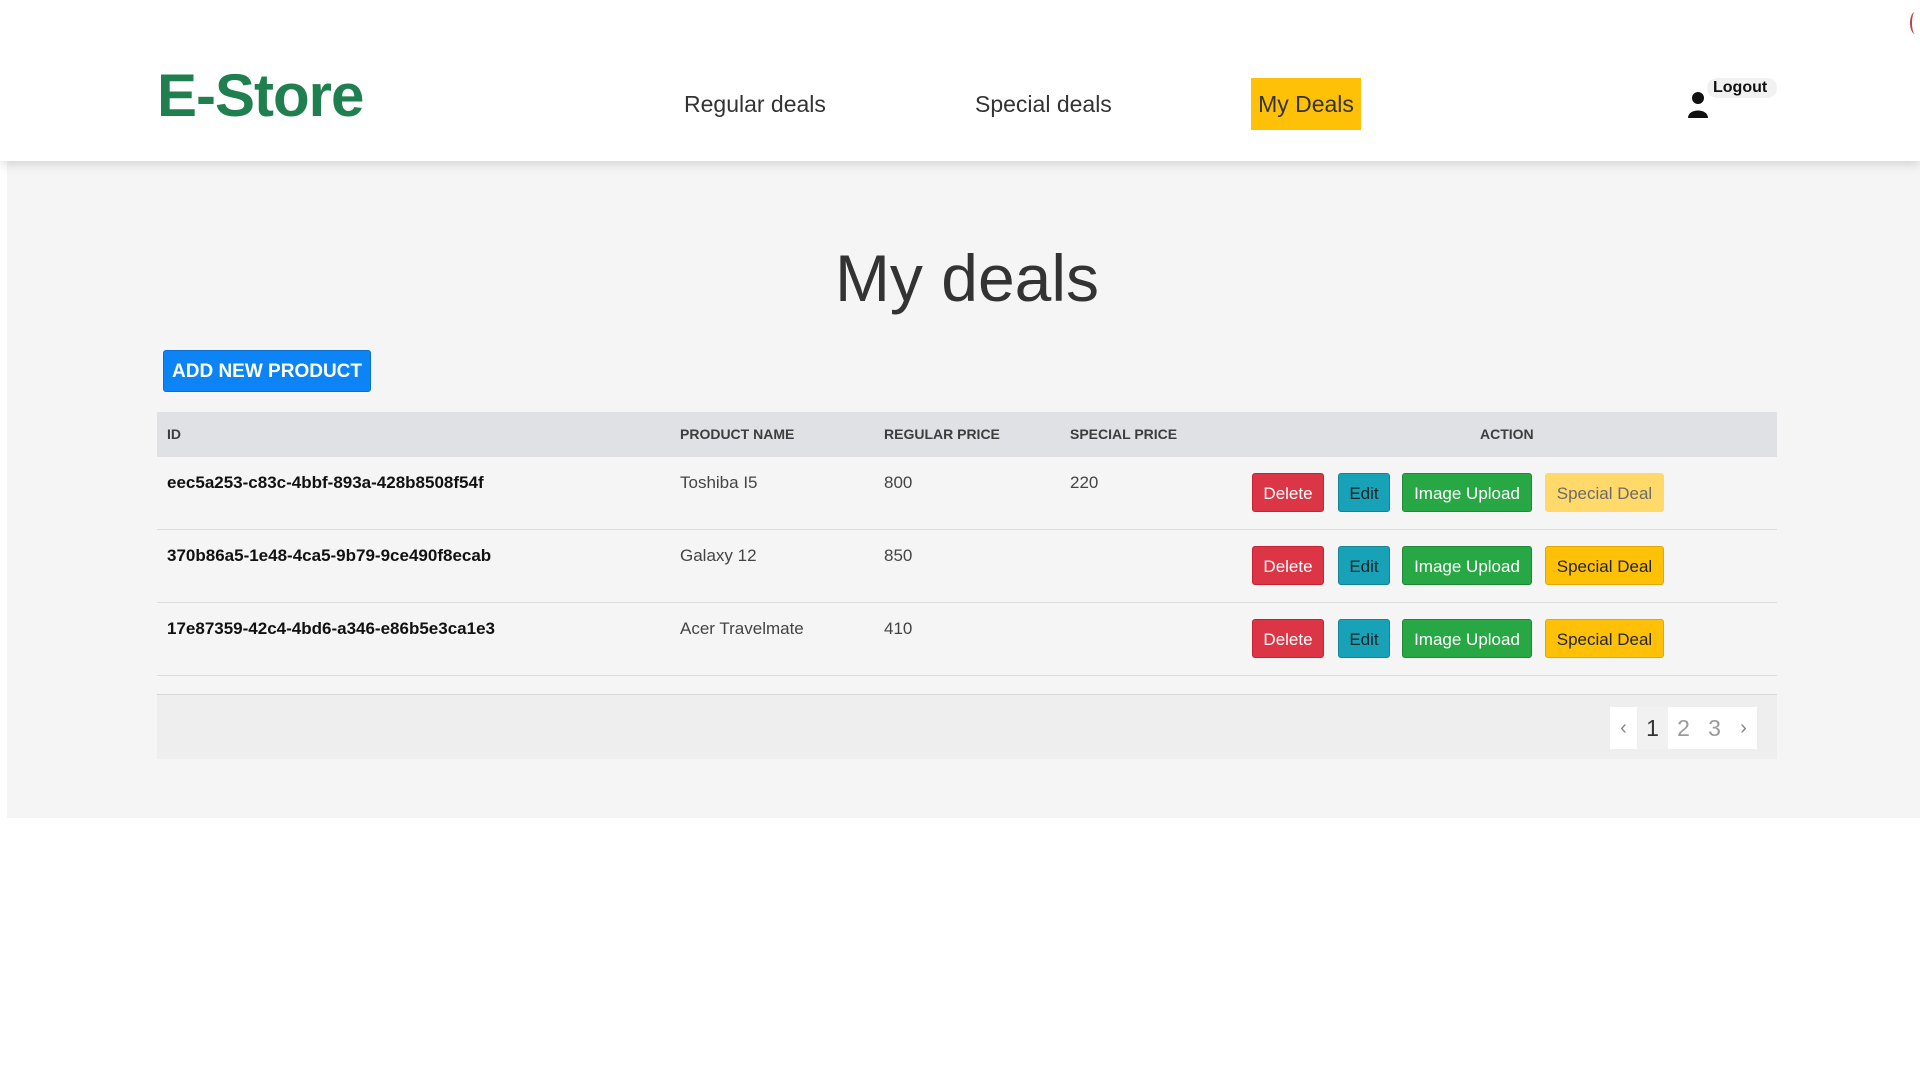 Image resolution: width=1920 pixels, height=1080 pixels. Describe the element at coordinates (1652, 728) in the screenshot. I see `pagination-page-1: 1` at that location.